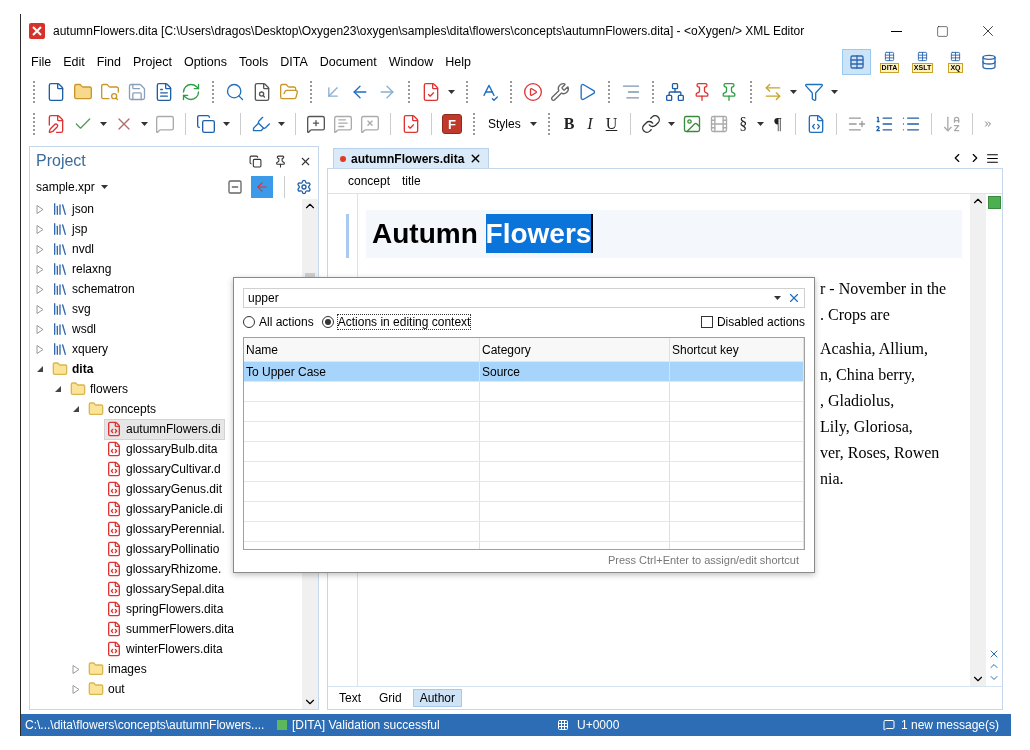 The width and height of the screenshot is (1030, 750). I want to click on restore-icon, so click(255, 161).